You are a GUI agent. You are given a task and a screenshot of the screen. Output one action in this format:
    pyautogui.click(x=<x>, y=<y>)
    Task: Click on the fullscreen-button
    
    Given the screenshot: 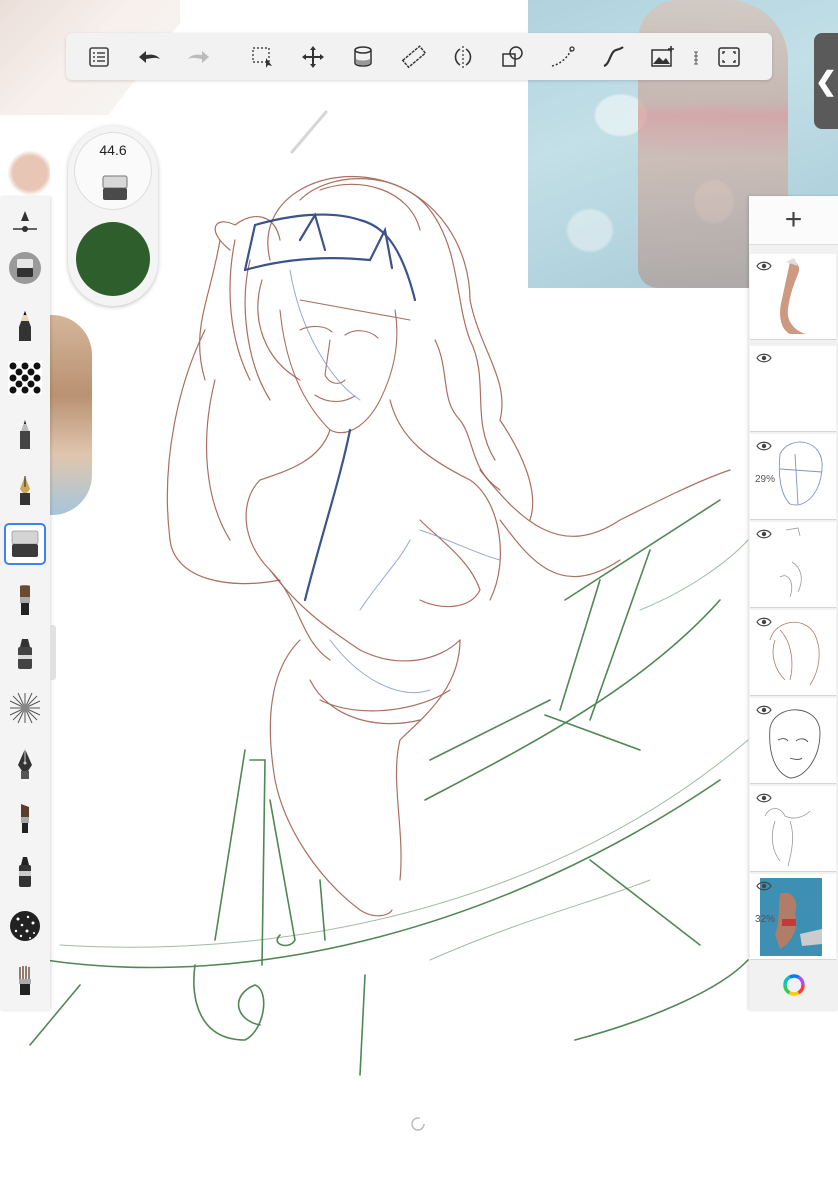 What is the action you would take?
    pyautogui.click(x=729, y=56)
    